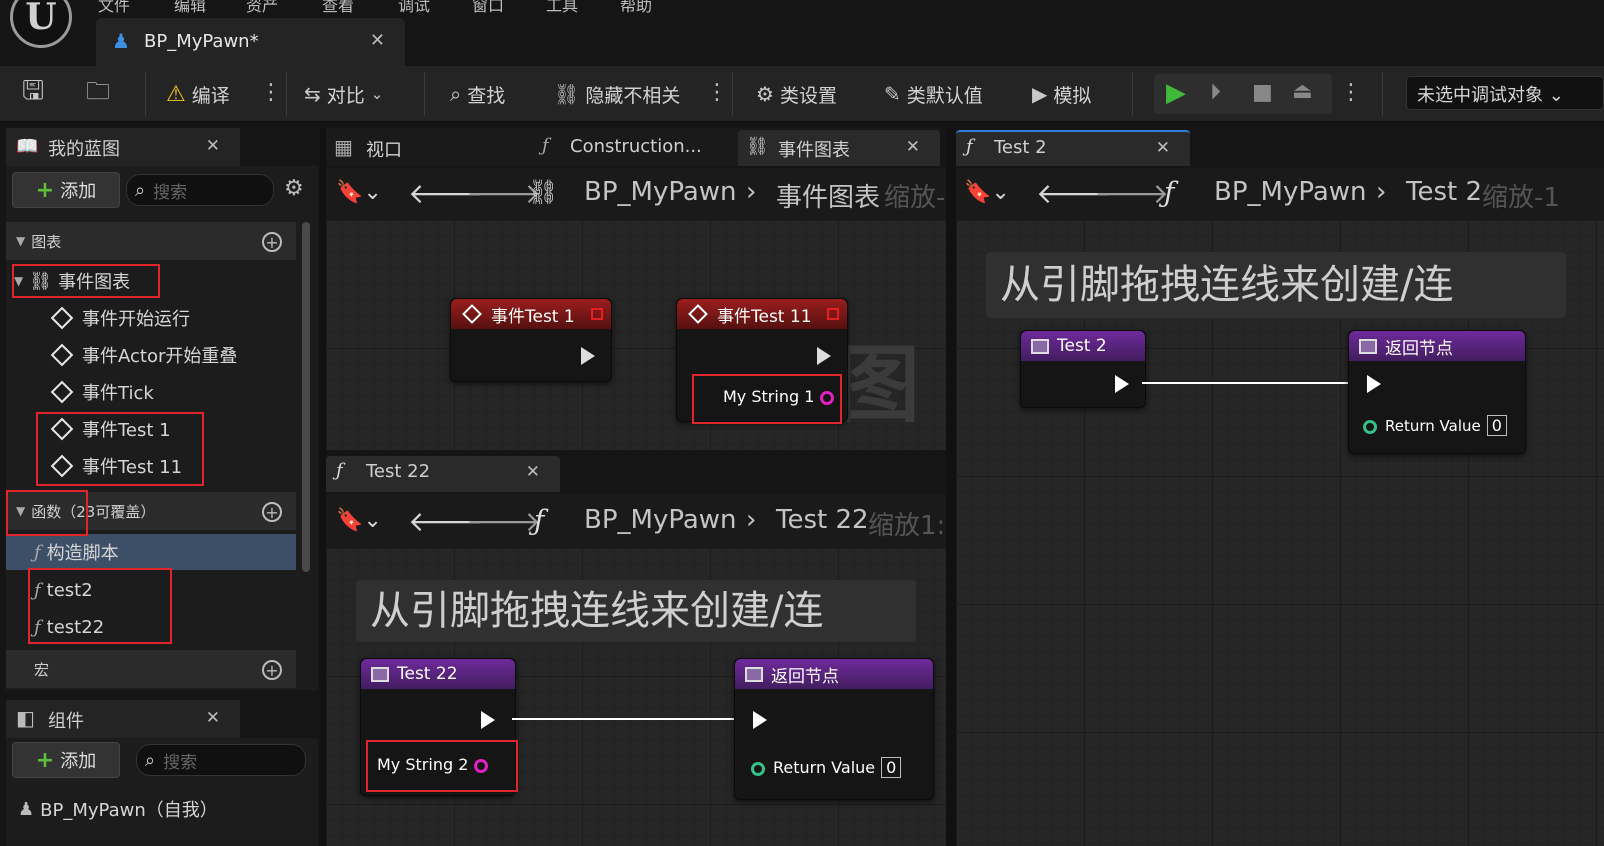  Describe the element at coordinates (271, 92) in the screenshot. I see `compile-options-icon: ⋮` at that location.